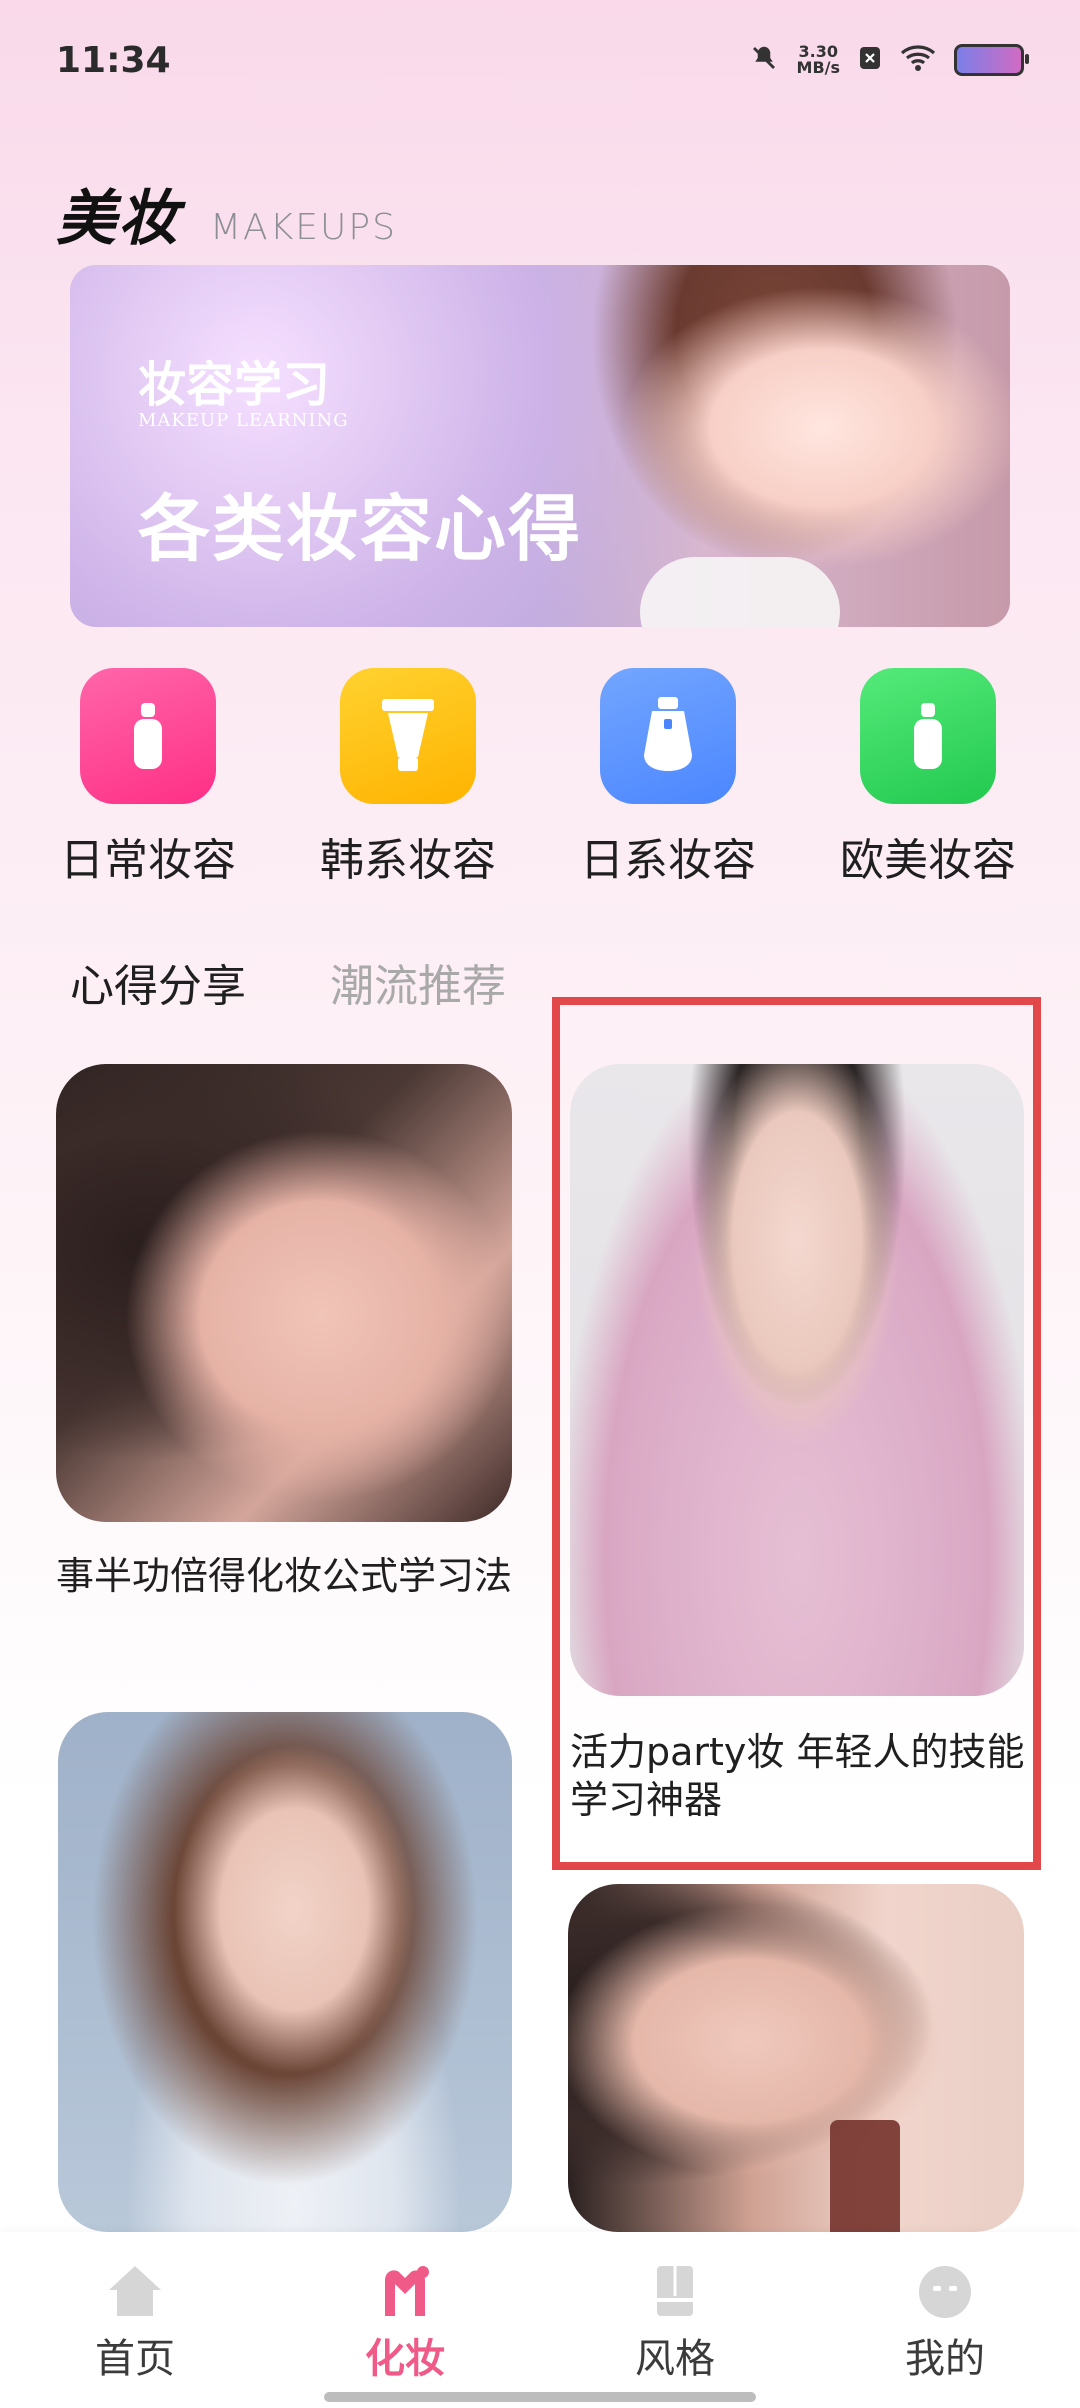 This screenshot has height=2408, width=1080. What do you see at coordinates (945, 2291) in the screenshot?
I see `profile-icon` at bounding box center [945, 2291].